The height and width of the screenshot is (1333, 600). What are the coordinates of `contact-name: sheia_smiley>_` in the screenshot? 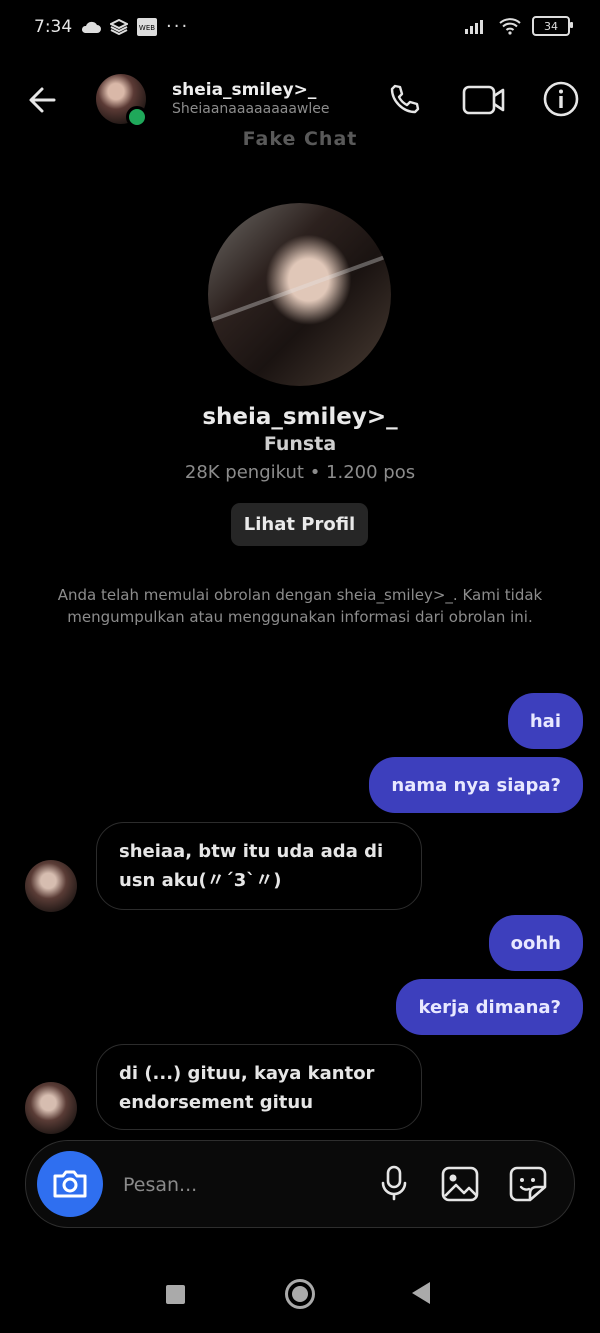 It's located at (244, 90).